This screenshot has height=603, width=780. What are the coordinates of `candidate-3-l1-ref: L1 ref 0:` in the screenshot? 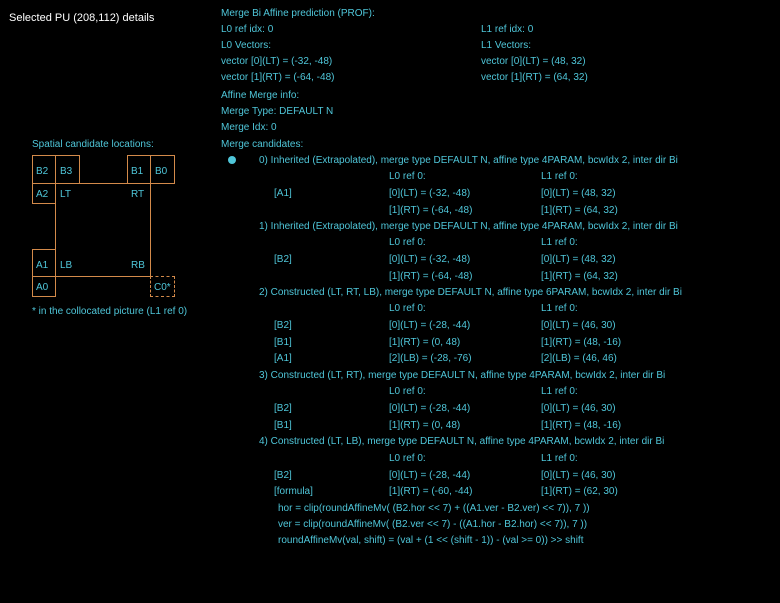 It's located at (559, 391).